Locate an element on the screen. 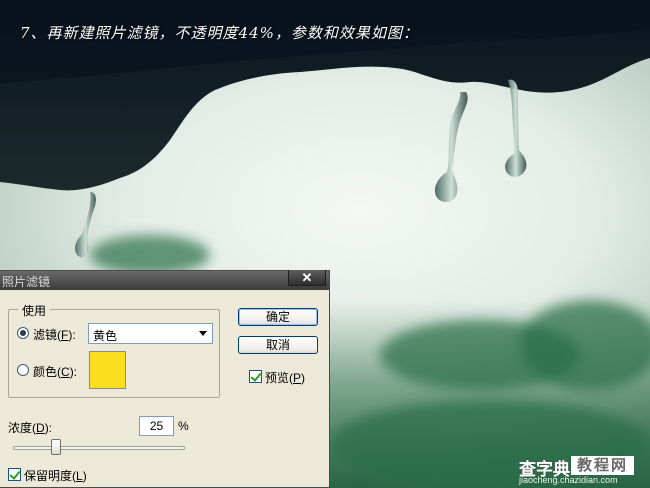 The height and width of the screenshot is (488, 650). density-mnemonic: D is located at coordinates (40, 428).